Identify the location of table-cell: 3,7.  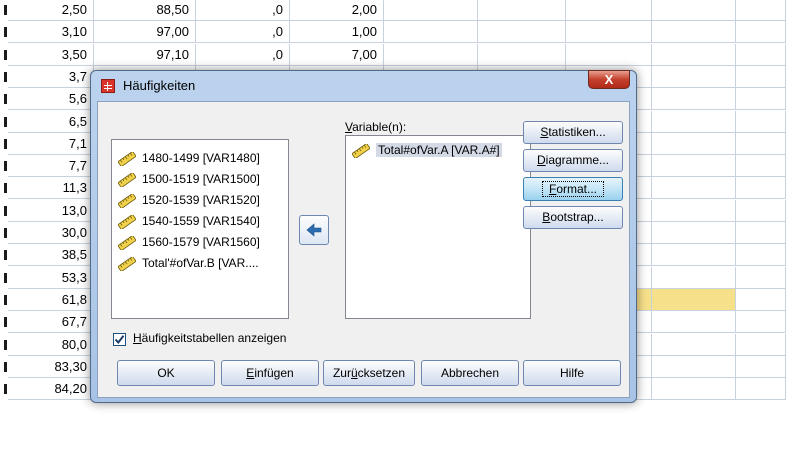
(51, 76).